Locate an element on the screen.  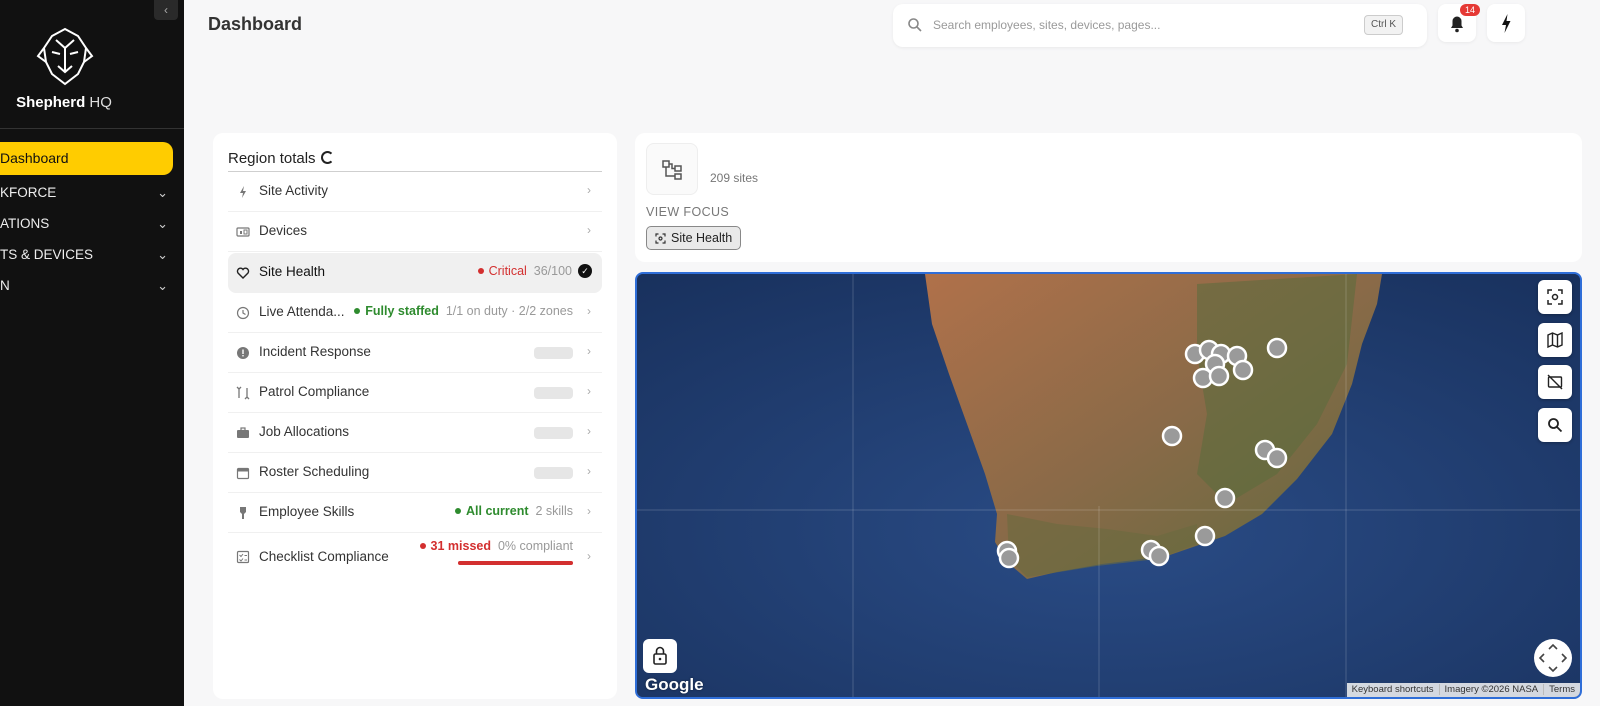
sidebar-item-sites-devices: TS & DEVICES ⌄ is located at coordinates (87, 255).